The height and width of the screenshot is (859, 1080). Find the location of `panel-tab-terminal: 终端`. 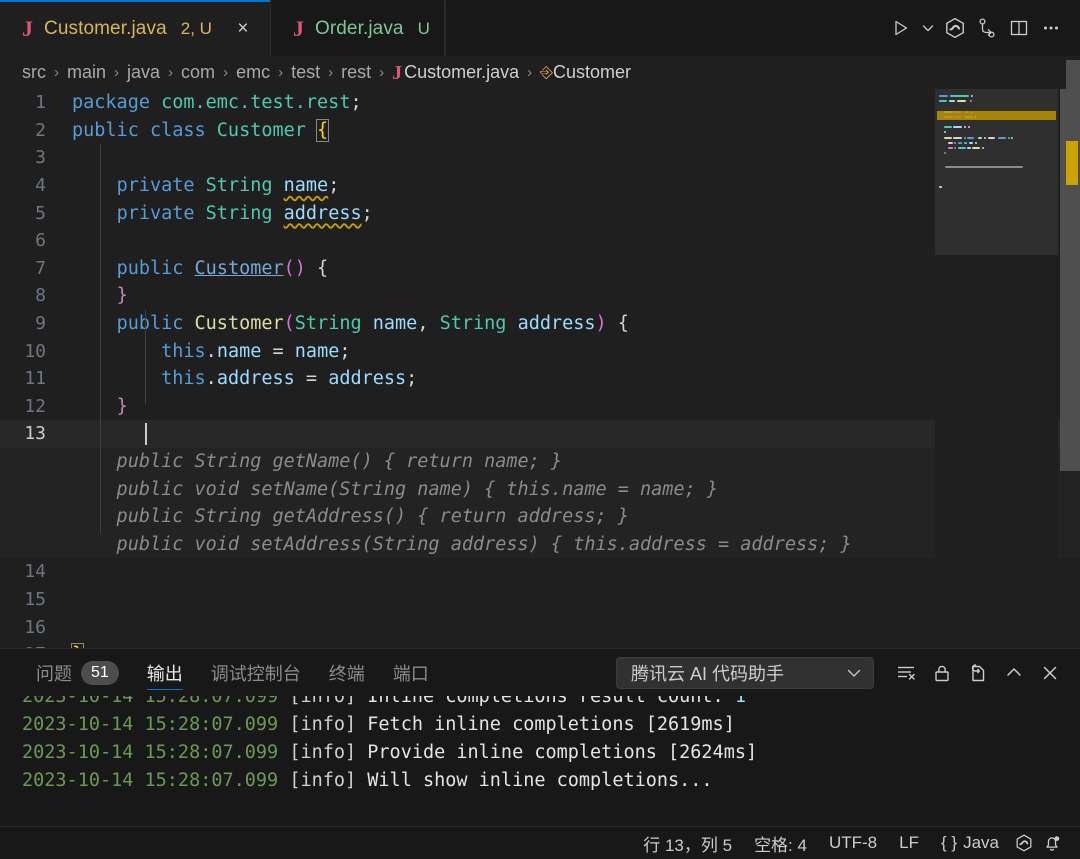

panel-tab-terminal: 终端 is located at coordinates (347, 672).